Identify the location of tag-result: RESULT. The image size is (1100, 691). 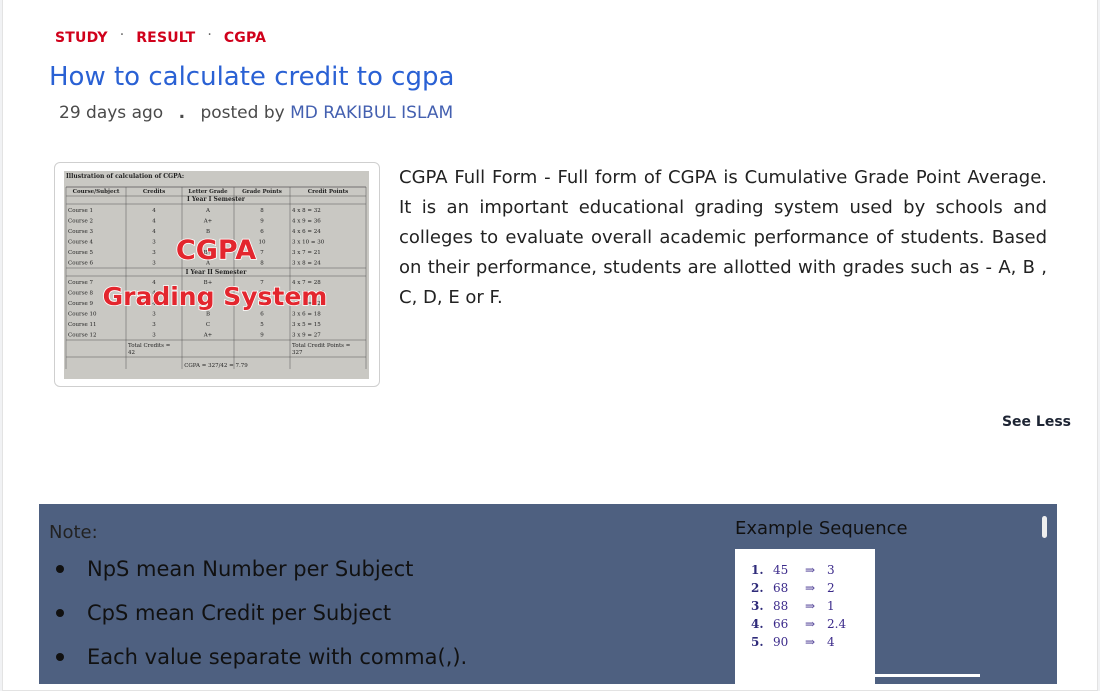
(165, 38).